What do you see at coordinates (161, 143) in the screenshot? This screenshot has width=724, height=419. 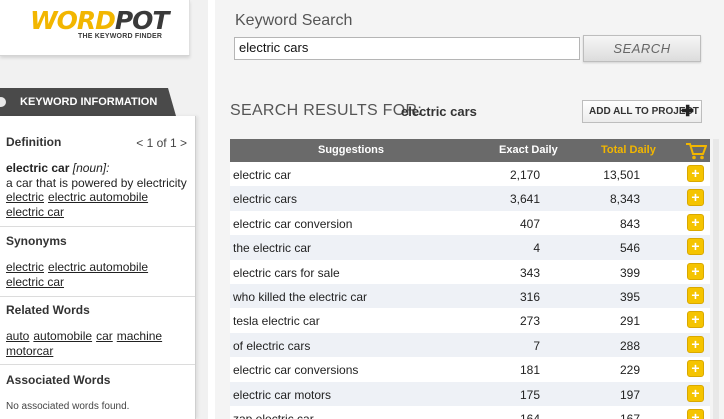 I see `definition-pager: < 1 of 1 >` at bounding box center [161, 143].